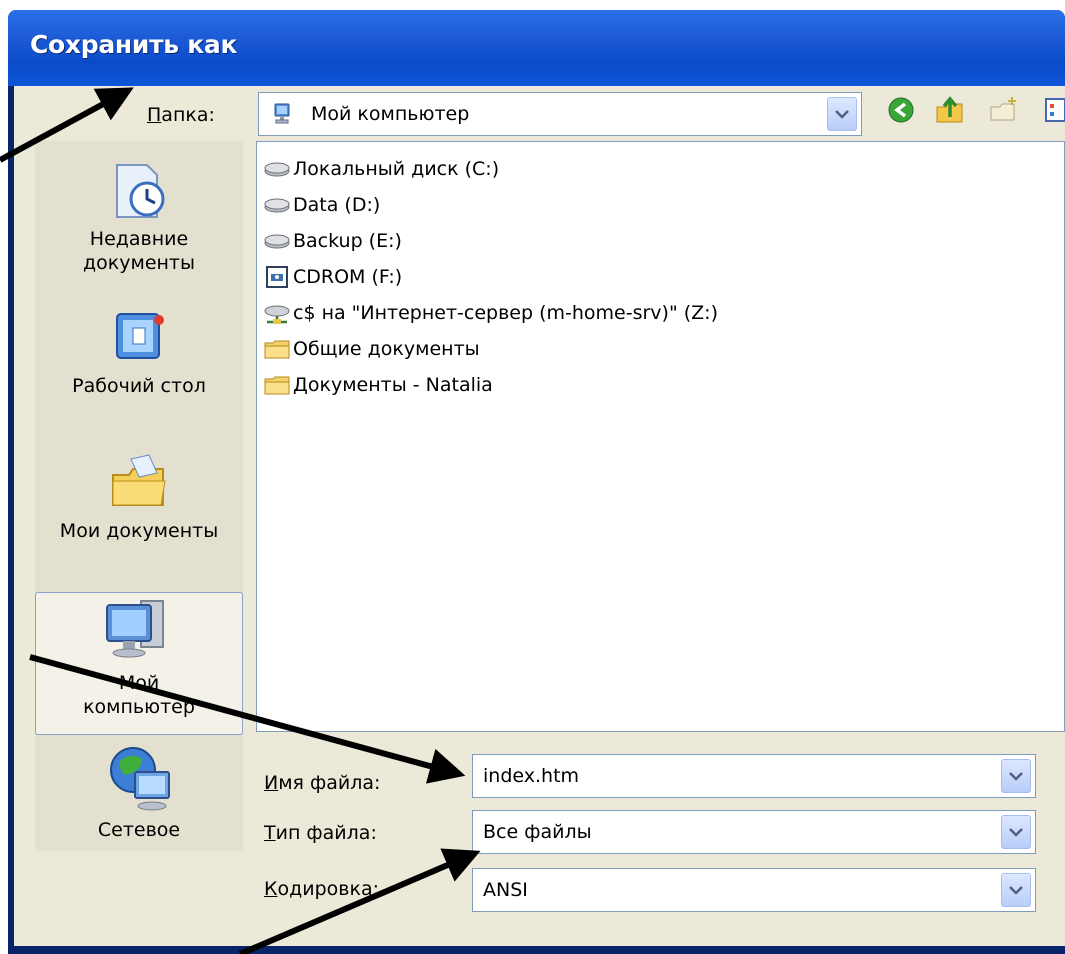  I want to click on arrow-to-filetype, so click(359, 901).